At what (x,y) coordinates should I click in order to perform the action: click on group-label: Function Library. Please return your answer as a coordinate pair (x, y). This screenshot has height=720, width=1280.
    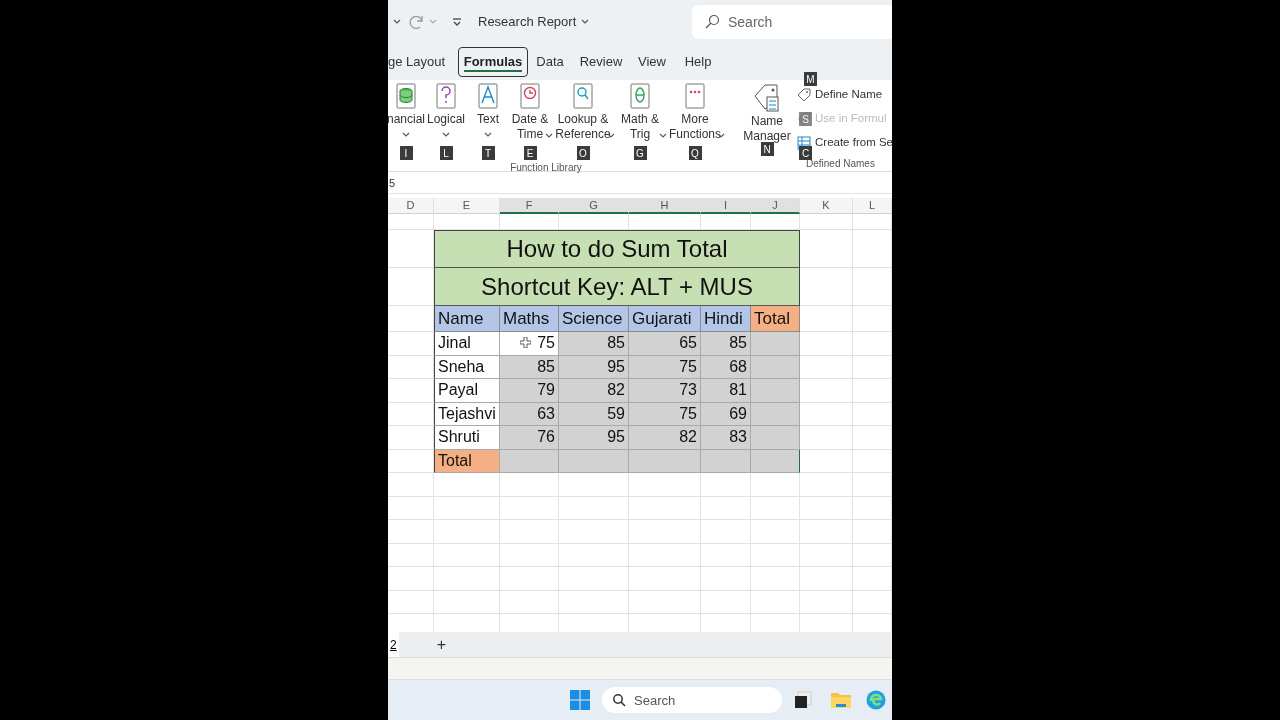
    Looking at the image, I should click on (546, 168).